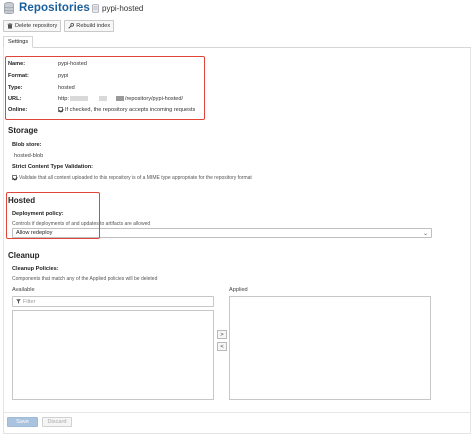 The height and width of the screenshot is (437, 474). I want to click on filter-placeholder: Filter, so click(29, 301).